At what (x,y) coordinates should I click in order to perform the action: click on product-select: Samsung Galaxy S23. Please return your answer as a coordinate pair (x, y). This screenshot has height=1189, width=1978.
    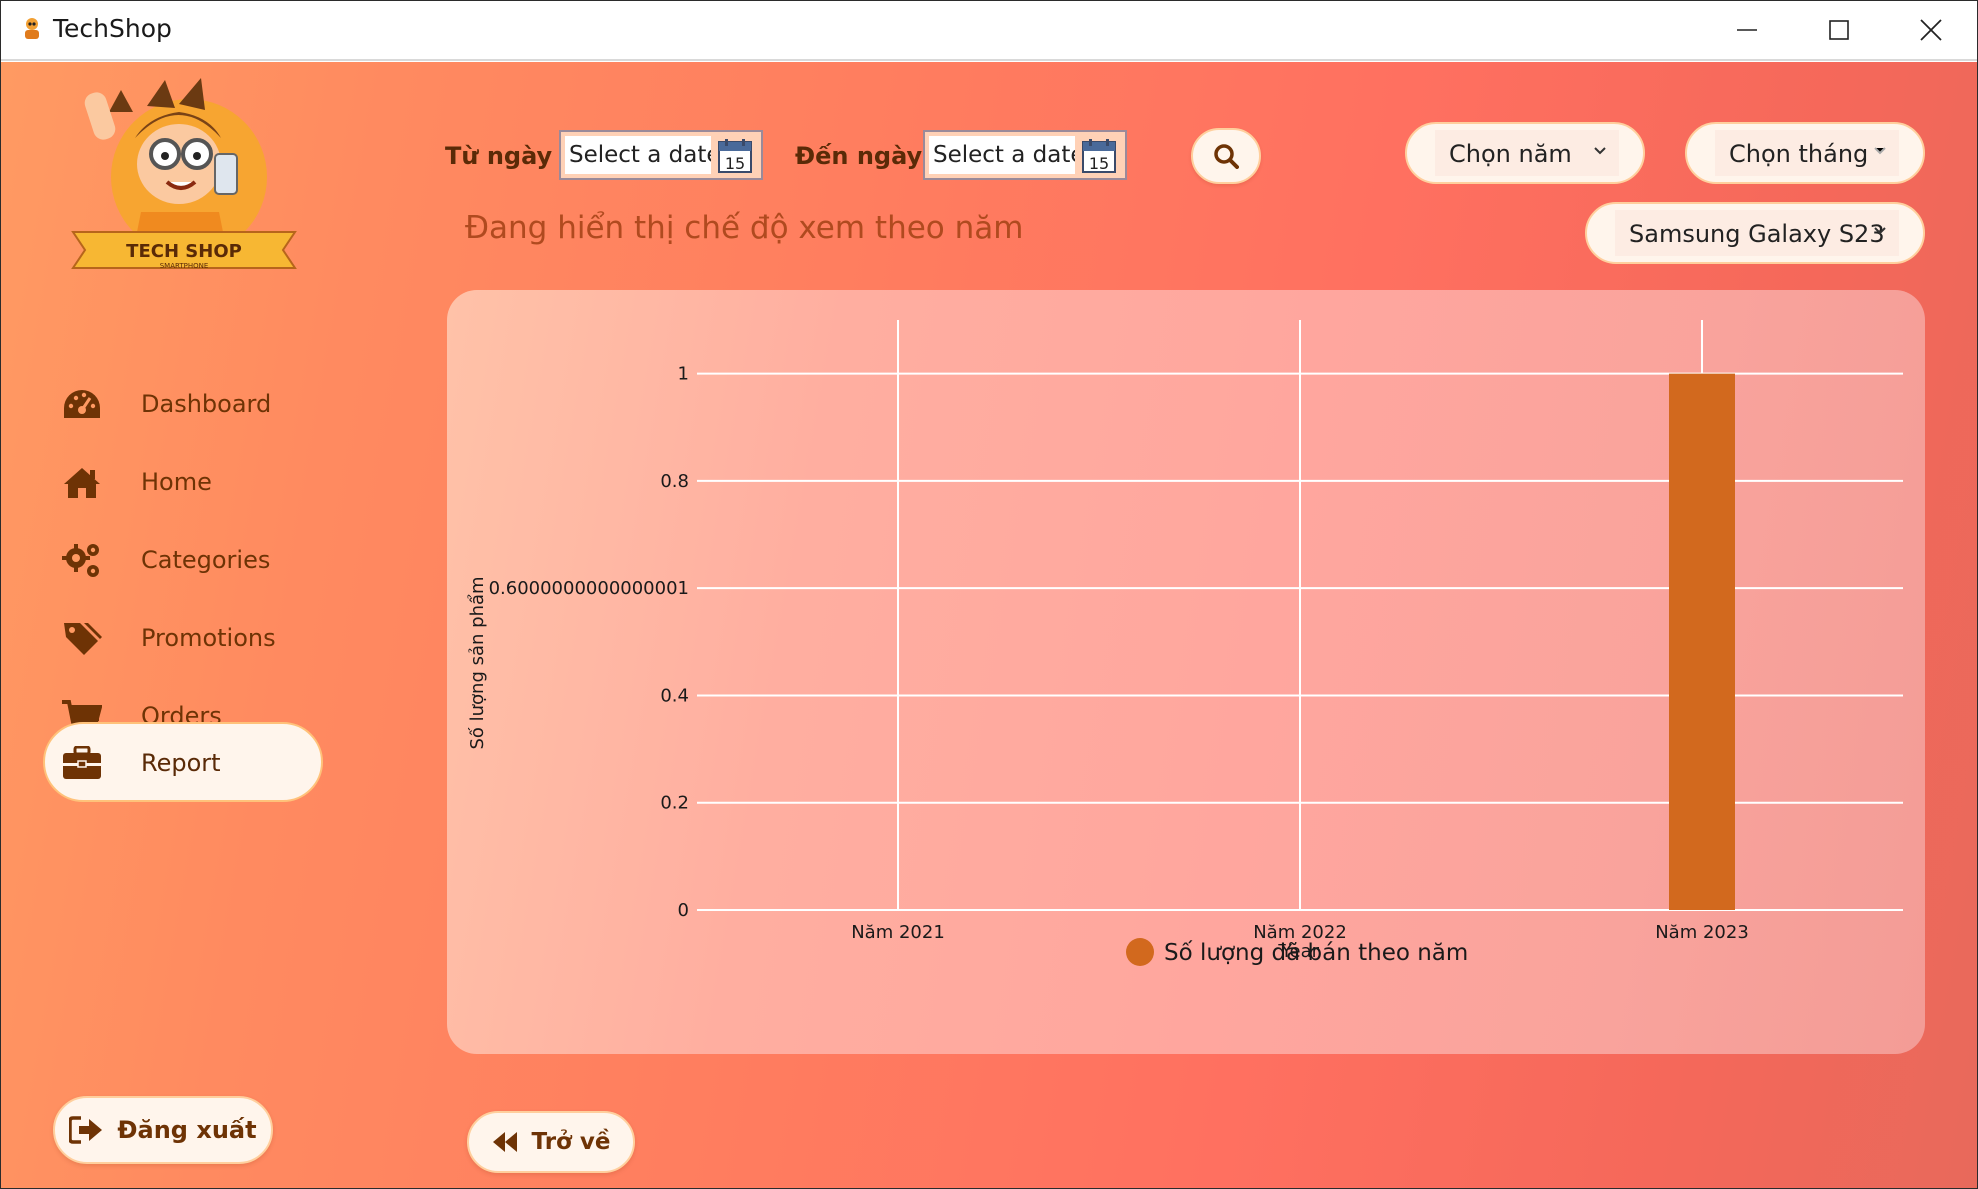
    Looking at the image, I should click on (1755, 233).